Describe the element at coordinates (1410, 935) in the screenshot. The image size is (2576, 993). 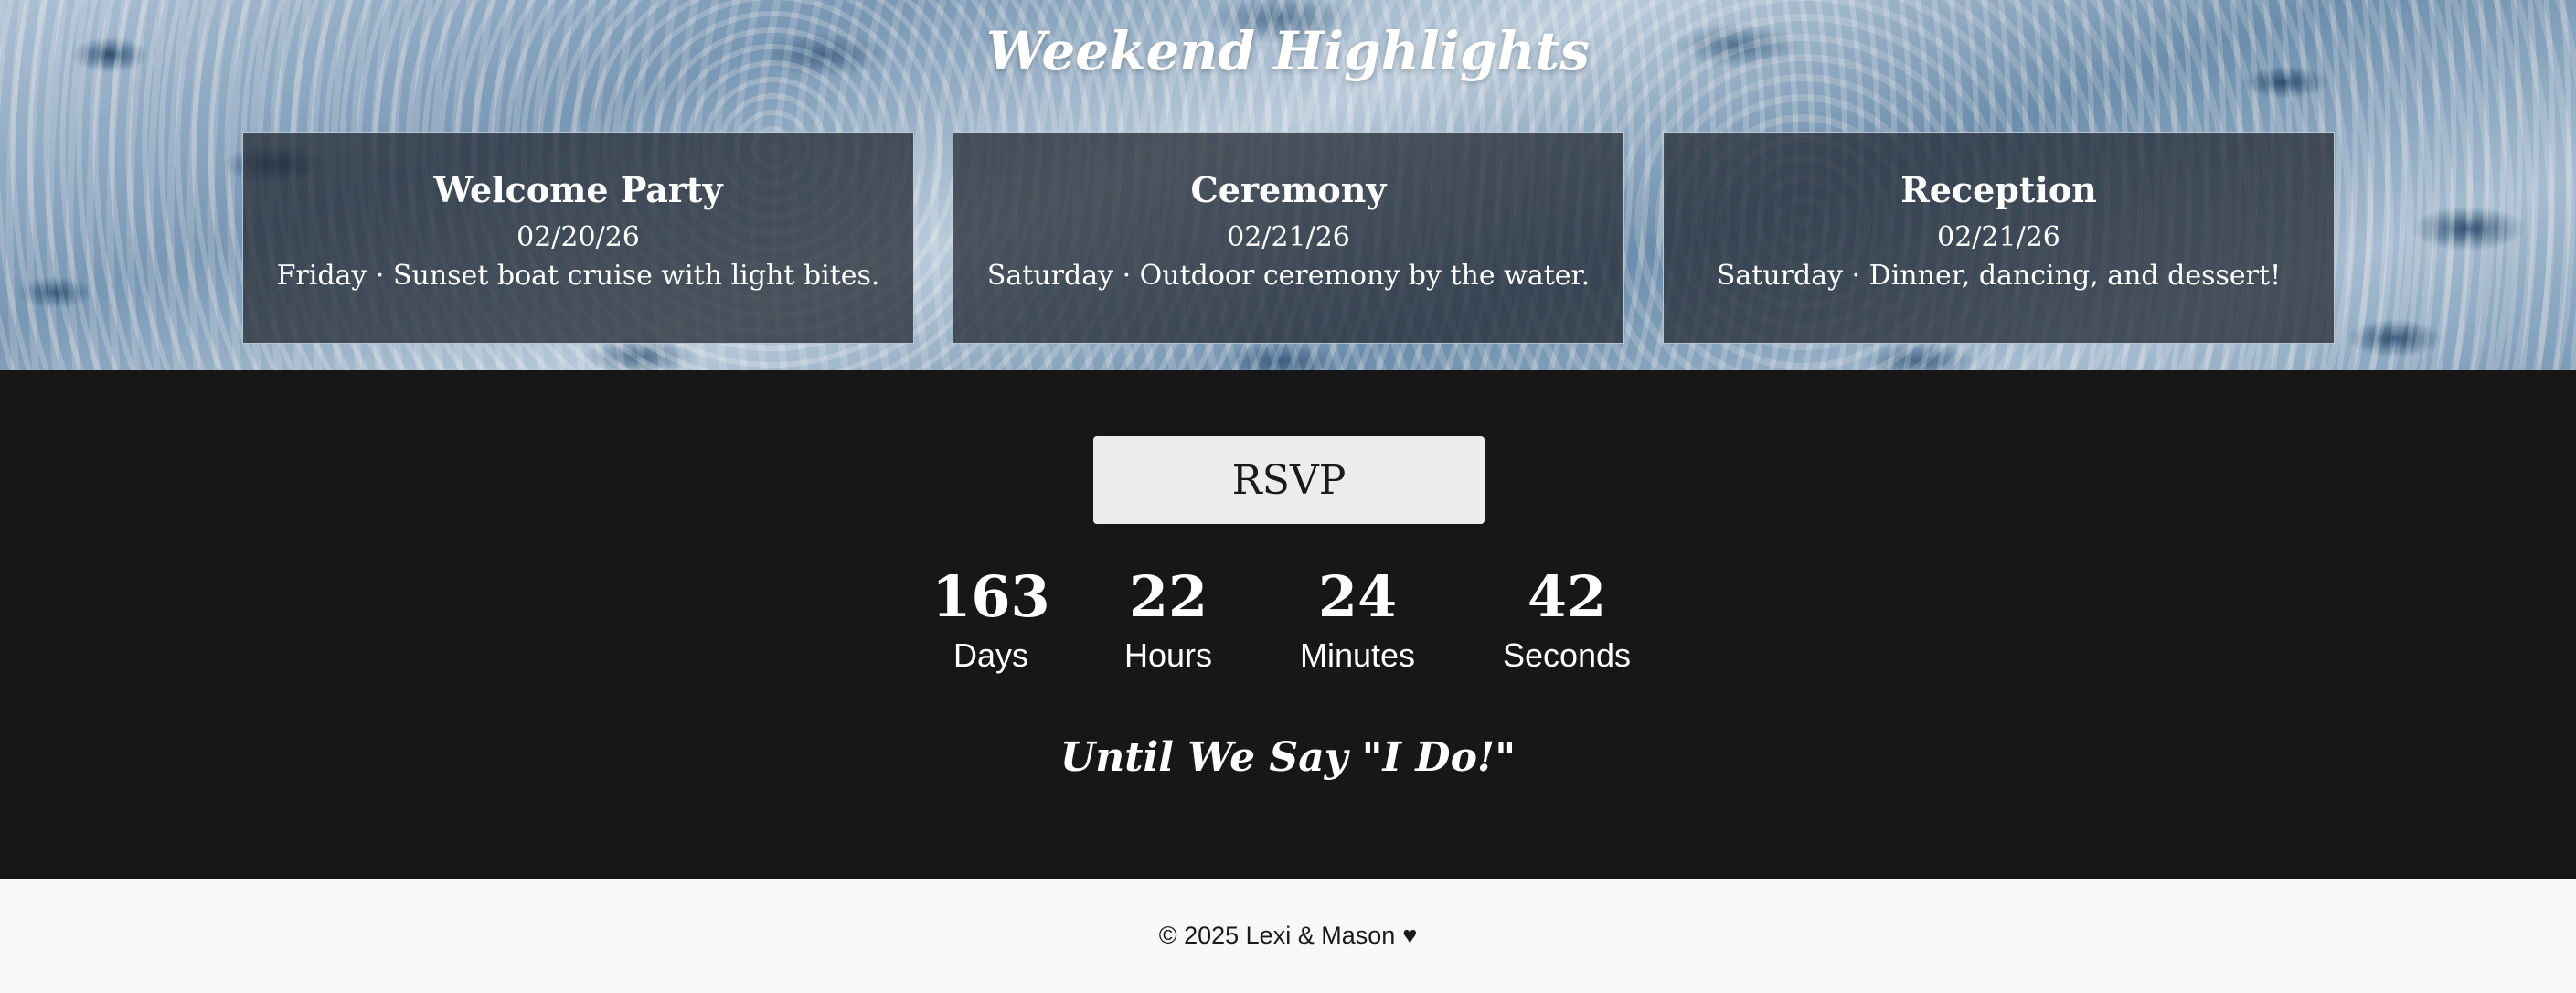
I see `heart-icon: ♥` at that location.